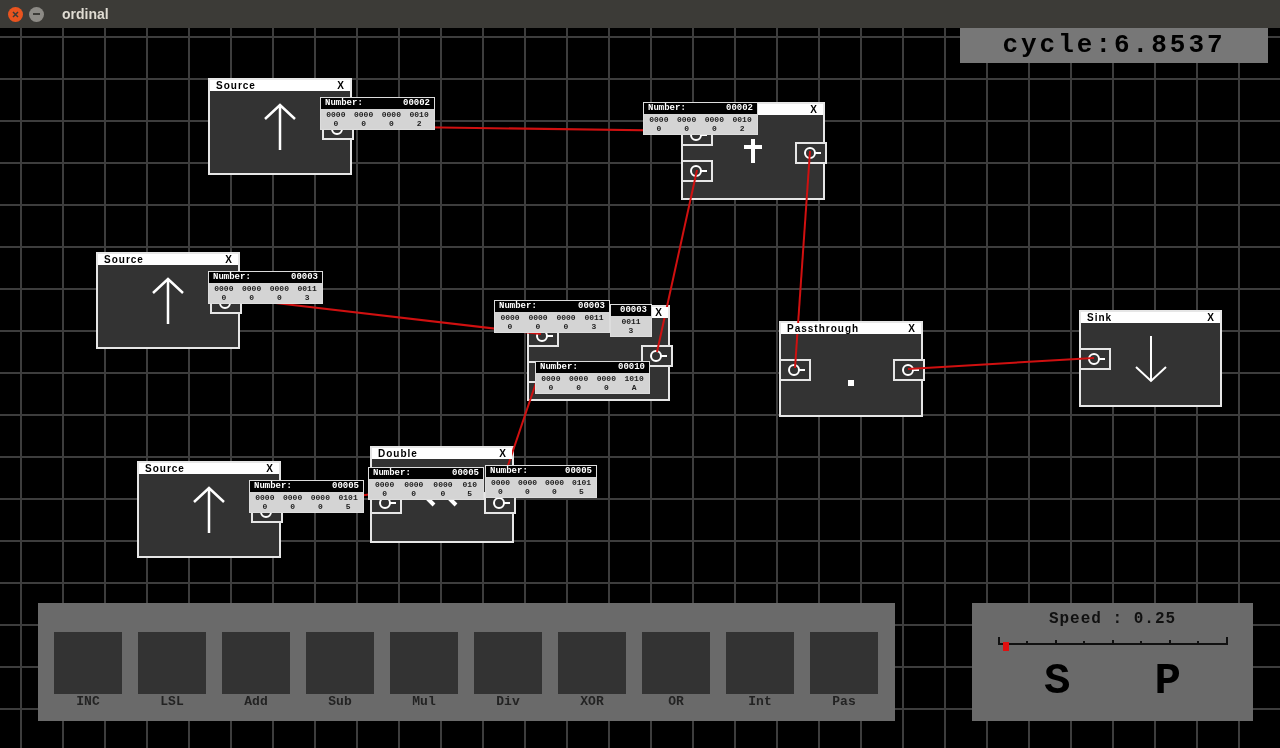  Describe the element at coordinates (634, 387) in the screenshot. I see `hex-digit: A` at that location.